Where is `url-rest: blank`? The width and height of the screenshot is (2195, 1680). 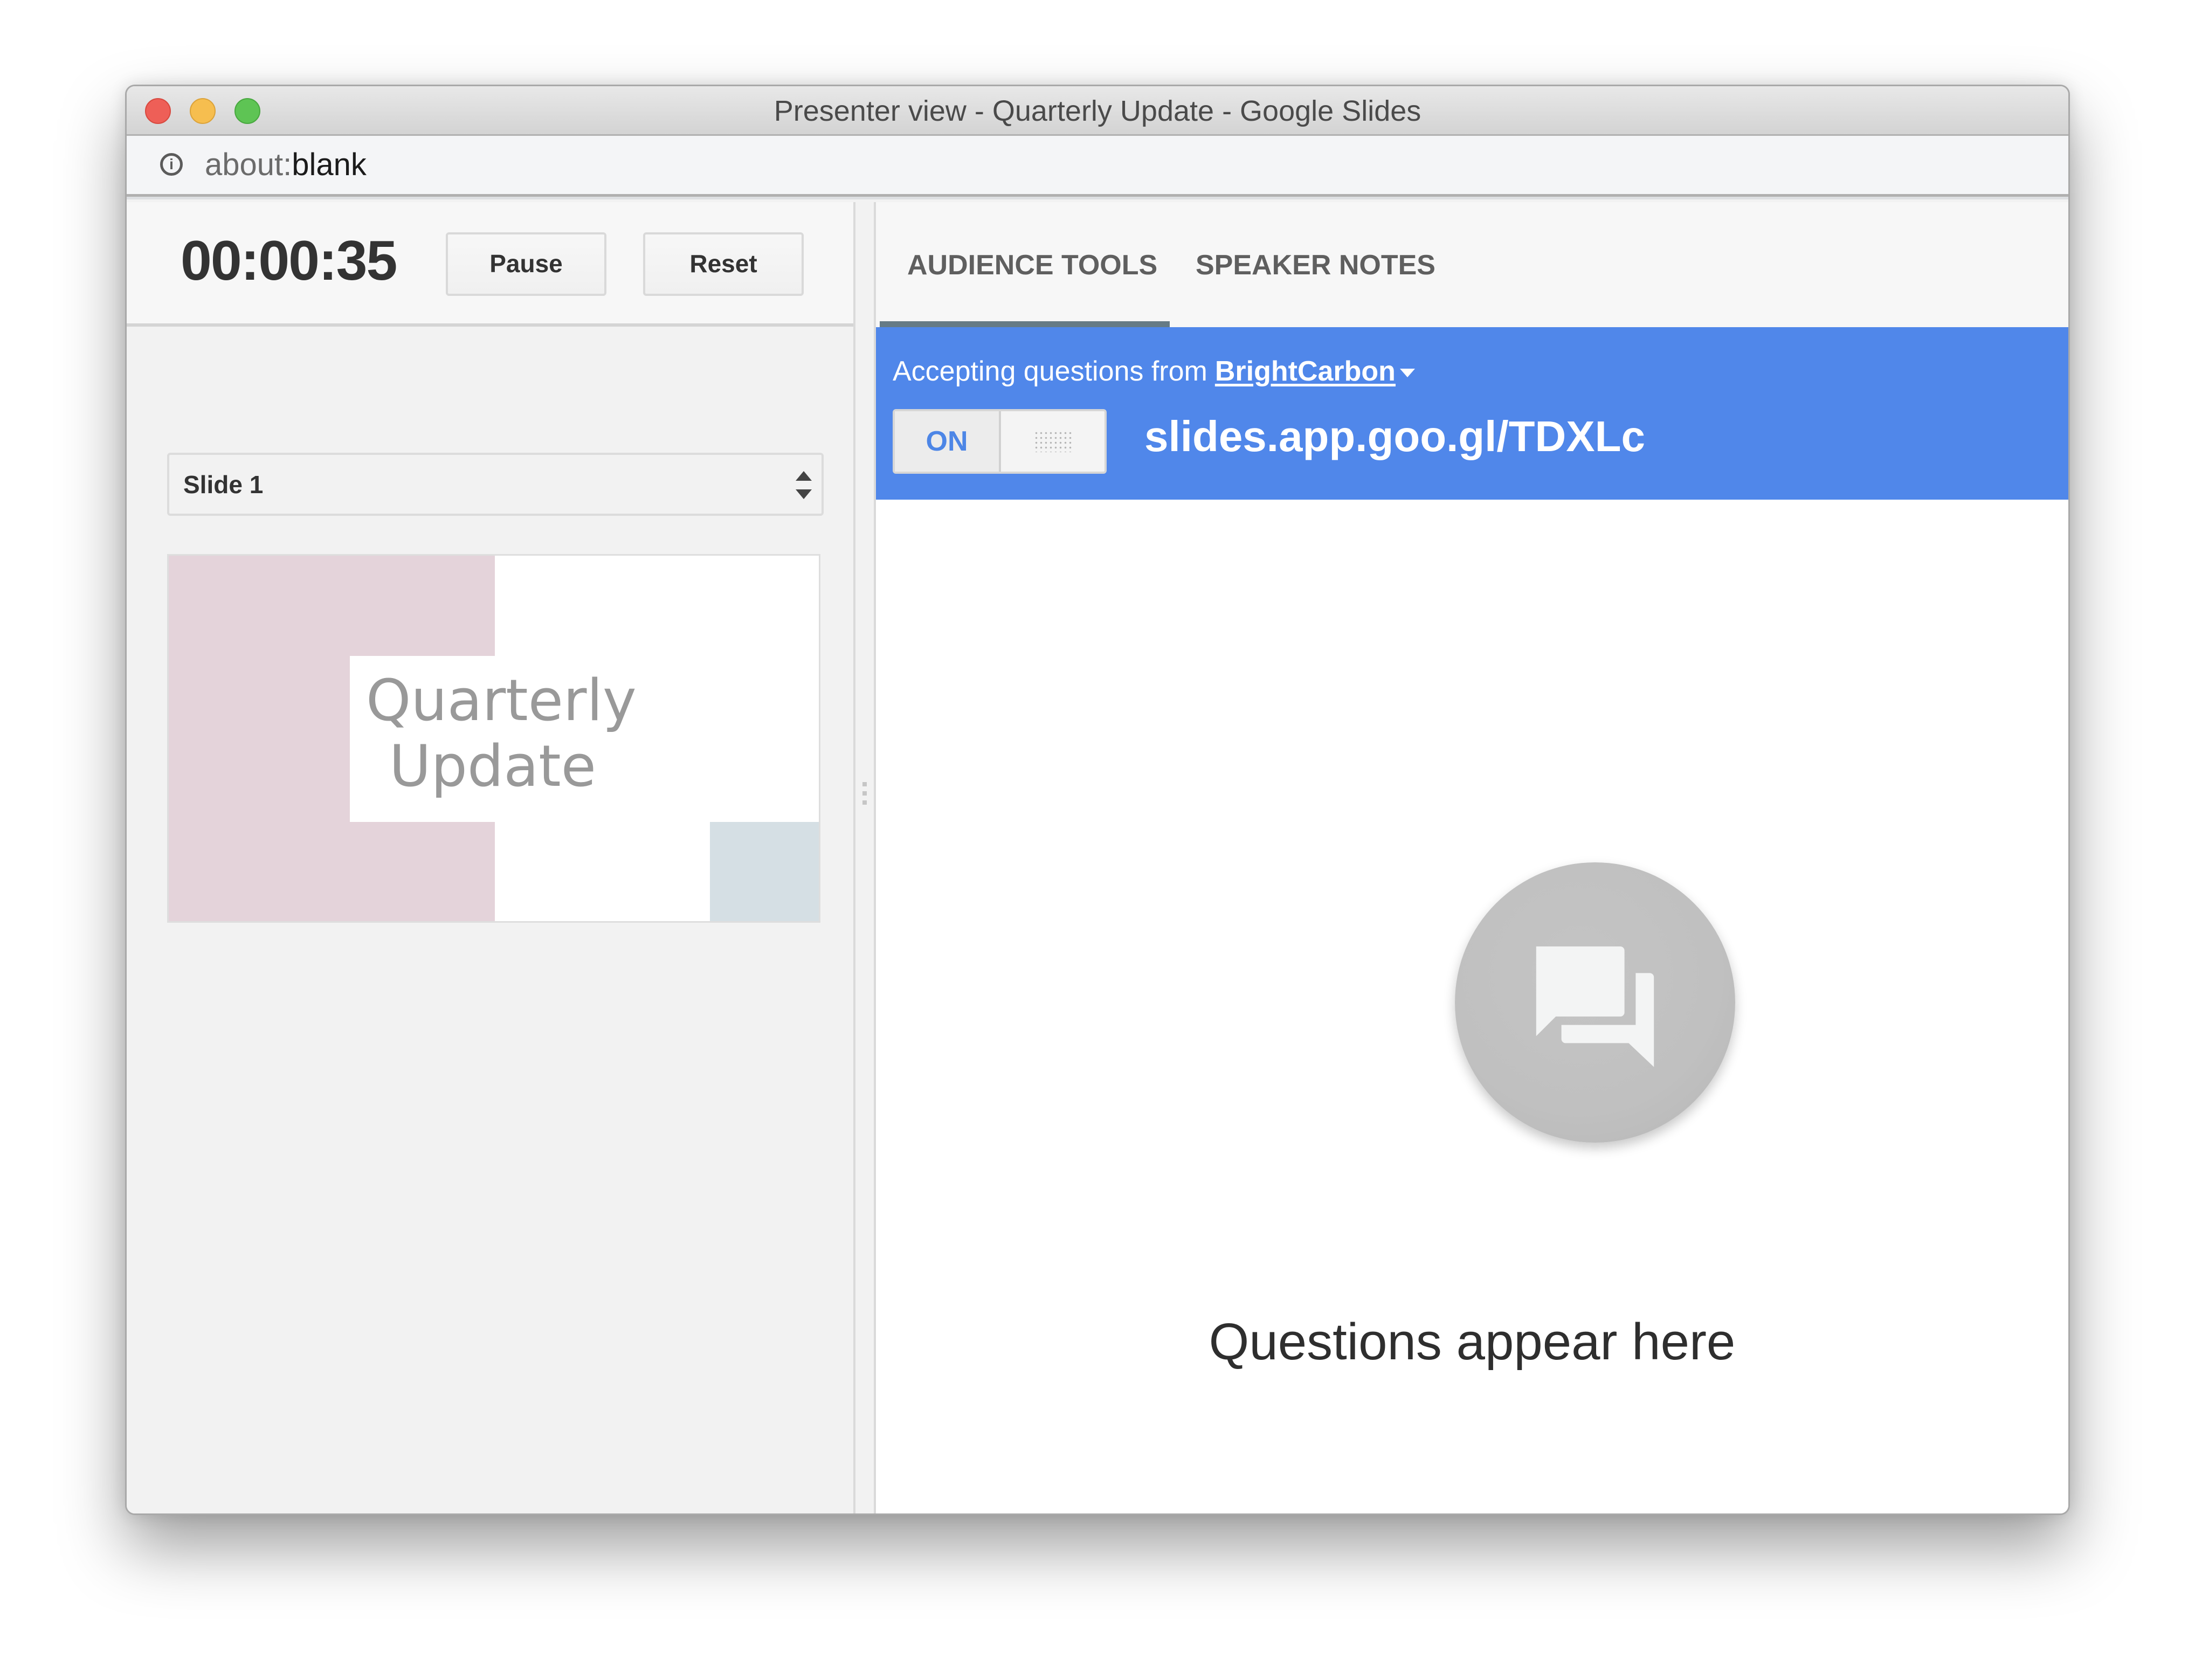
url-rest: blank is located at coordinates (329, 164).